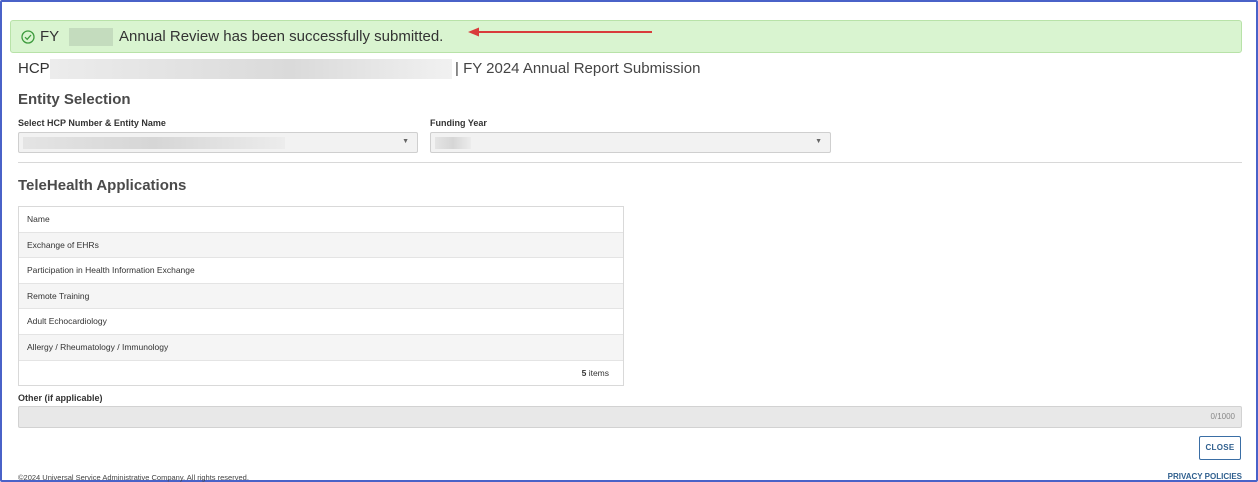  I want to click on grid-item-count: 5 items, so click(321, 373).